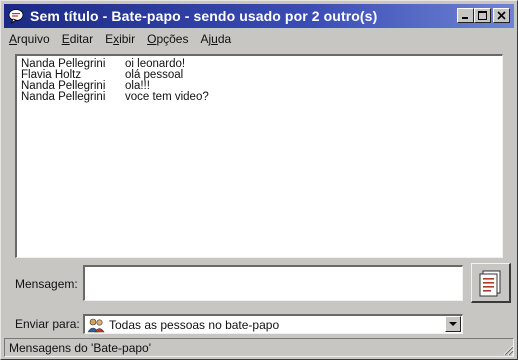 The height and width of the screenshot is (360, 518). I want to click on send-document-icon, so click(489, 283).